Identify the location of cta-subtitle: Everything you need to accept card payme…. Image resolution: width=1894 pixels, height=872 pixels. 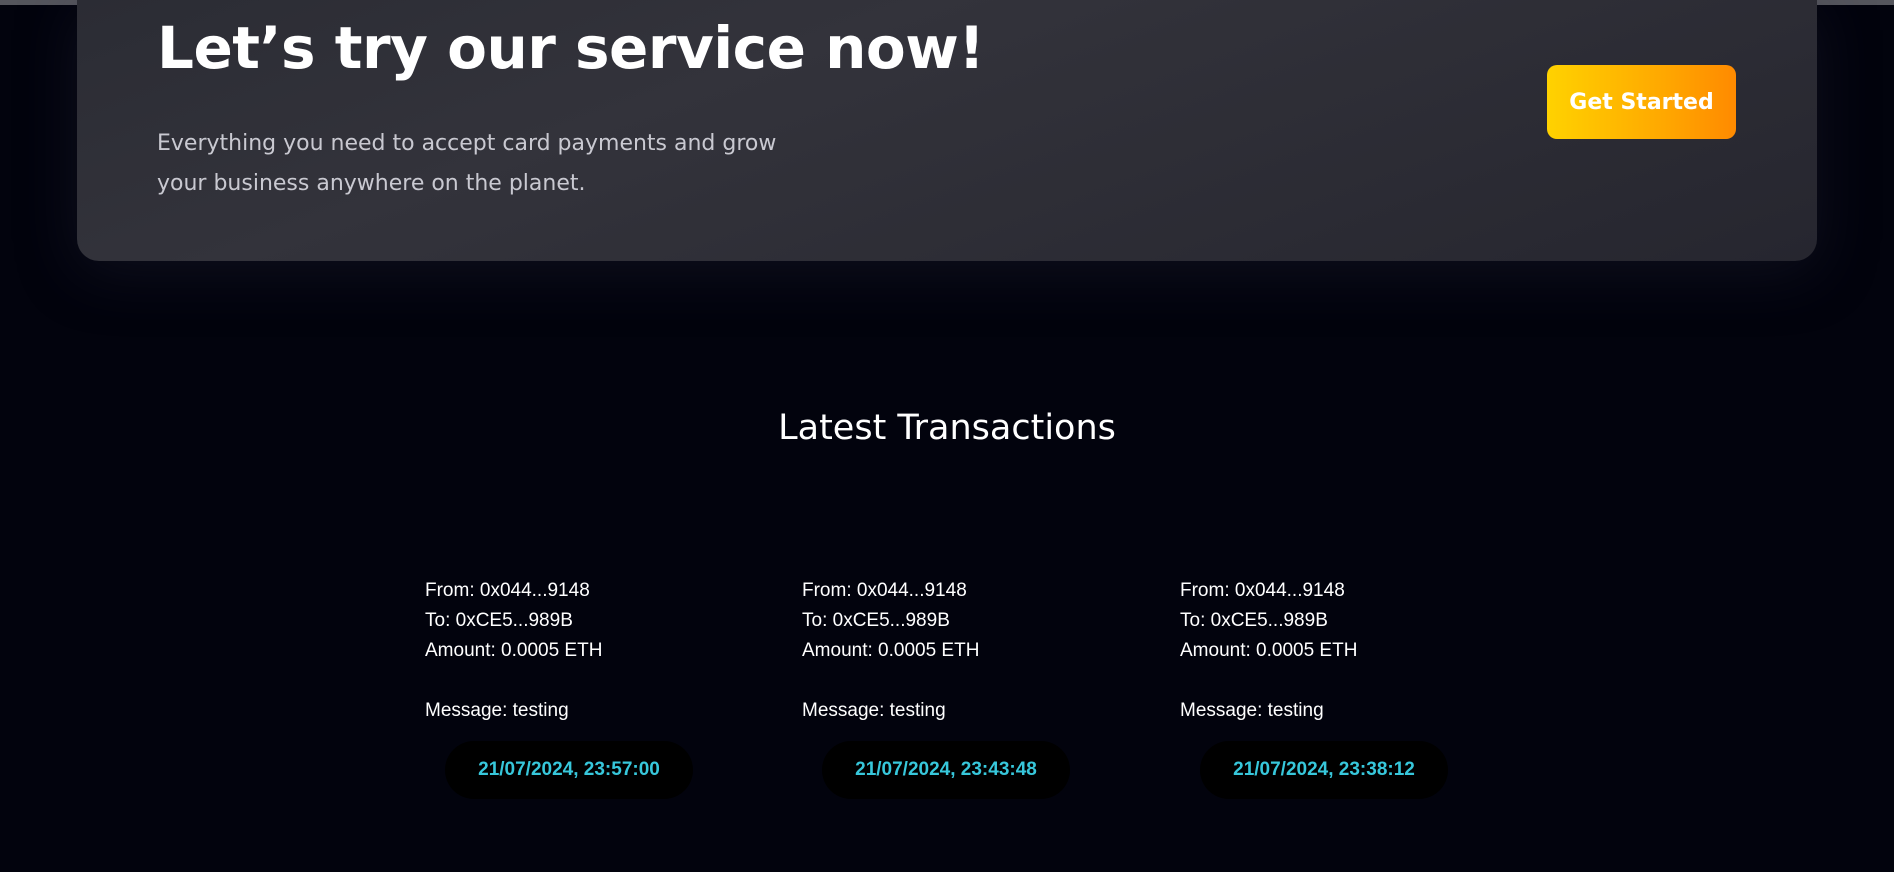
(467, 163).